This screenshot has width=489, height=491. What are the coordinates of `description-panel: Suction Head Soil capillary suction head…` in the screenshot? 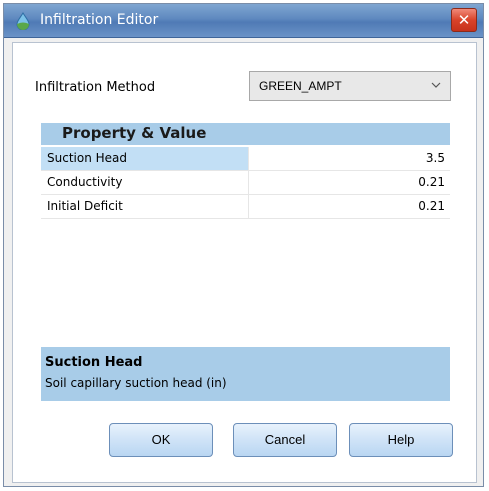 It's located at (245, 374).